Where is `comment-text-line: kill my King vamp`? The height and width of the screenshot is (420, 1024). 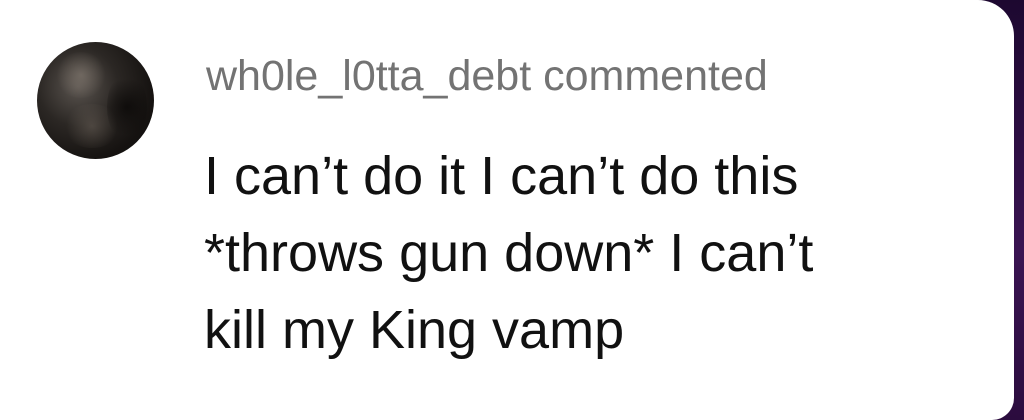 comment-text-line: kill my King vamp is located at coordinates (414, 330).